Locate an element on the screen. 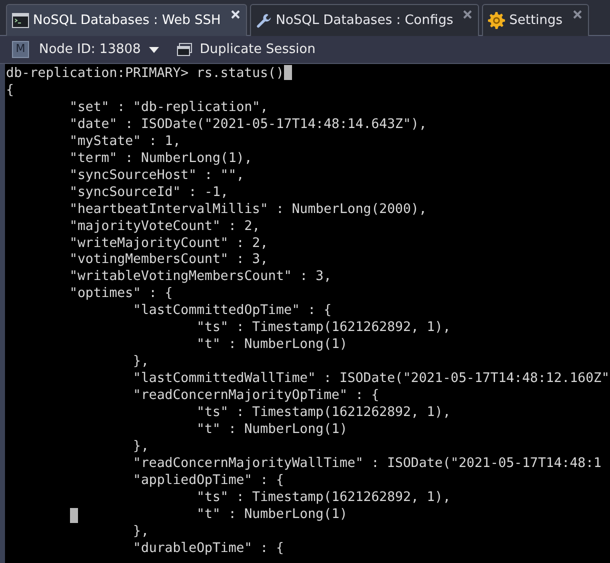 This screenshot has width=610, height=563. duplicate-session-button: Duplicate Session is located at coordinates (246, 50).